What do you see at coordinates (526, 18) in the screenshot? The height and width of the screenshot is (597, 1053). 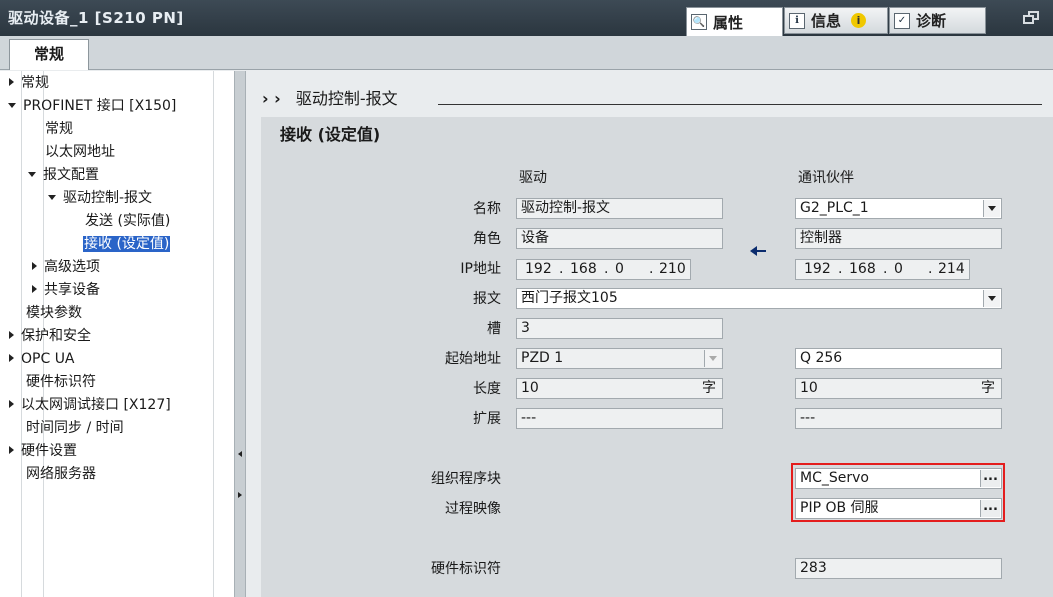 I see `title-bar: 驱动设备_1 [S210 PN] 🔍 属性 ℹ 信息 i ✓ 诊断` at bounding box center [526, 18].